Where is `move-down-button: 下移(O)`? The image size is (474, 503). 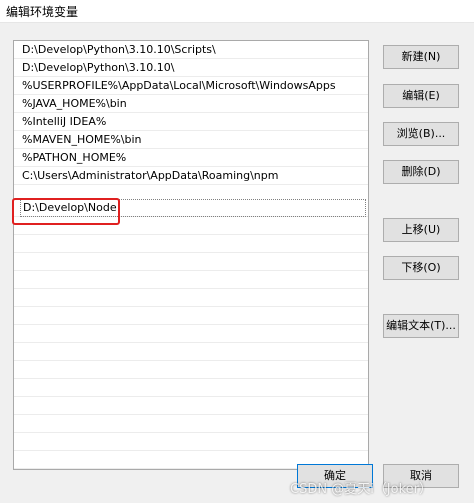
move-down-button: 下移(O) is located at coordinates (421, 268).